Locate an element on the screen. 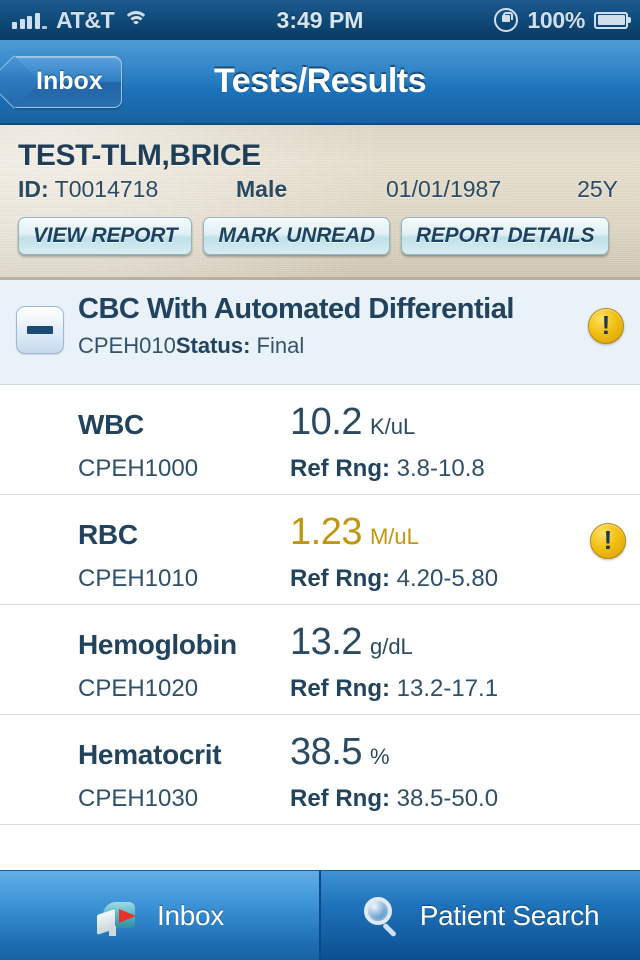 The width and height of the screenshot is (640, 960). result-reference-range: Ref Rng: 38.5-50.0 is located at coordinates (434, 799).